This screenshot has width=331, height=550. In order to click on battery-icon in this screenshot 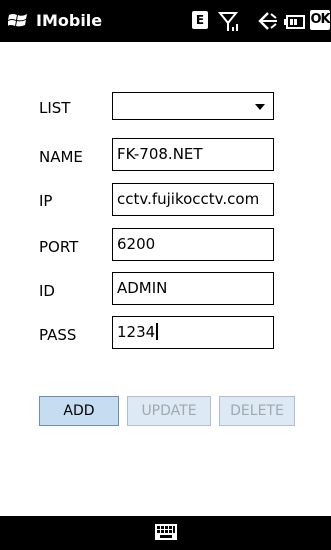, I will do `click(294, 22)`.